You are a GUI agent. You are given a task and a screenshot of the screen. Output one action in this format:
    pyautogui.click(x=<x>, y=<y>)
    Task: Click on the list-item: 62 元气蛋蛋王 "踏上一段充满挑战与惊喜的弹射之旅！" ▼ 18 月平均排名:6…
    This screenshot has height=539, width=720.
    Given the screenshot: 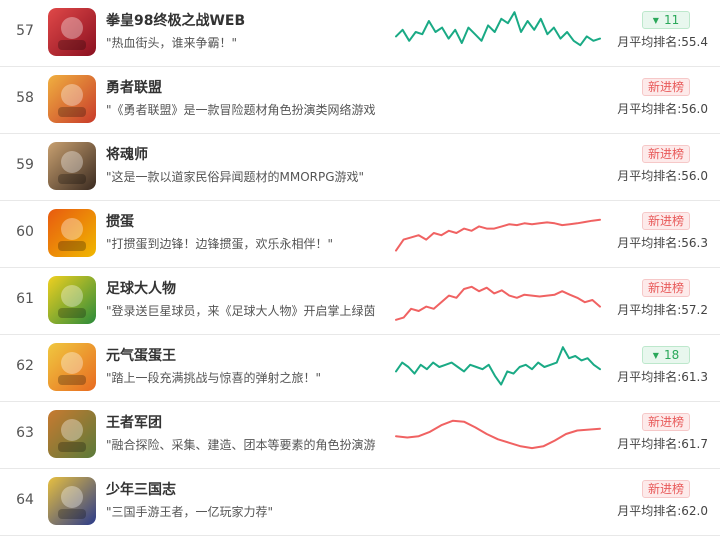 What is the action you would take?
    pyautogui.click(x=360, y=368)
    